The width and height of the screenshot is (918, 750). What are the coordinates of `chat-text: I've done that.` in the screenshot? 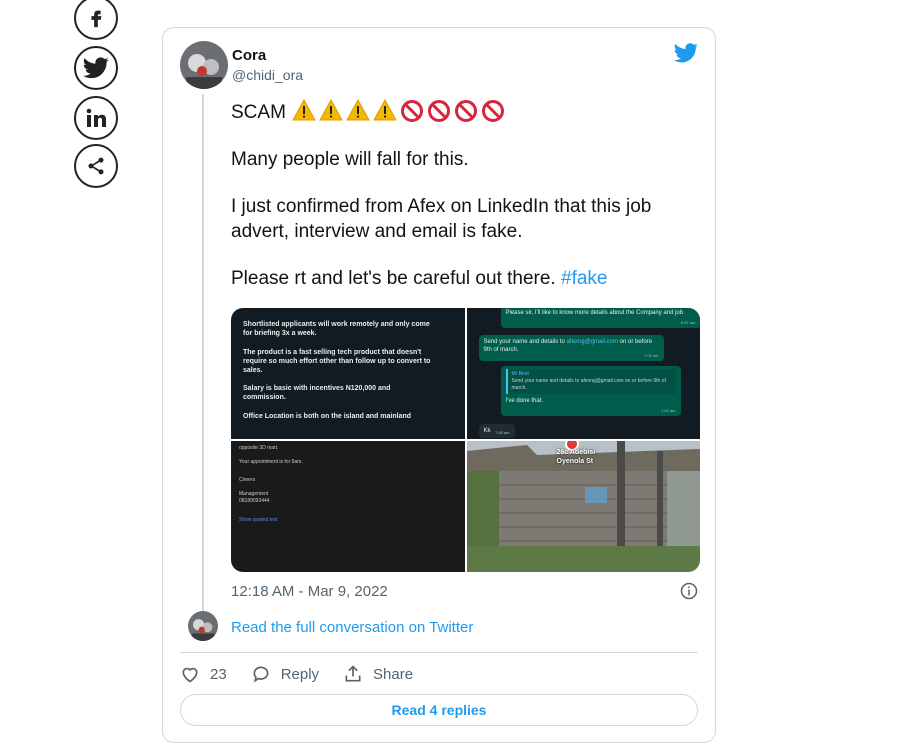 It's located at (524, 401).